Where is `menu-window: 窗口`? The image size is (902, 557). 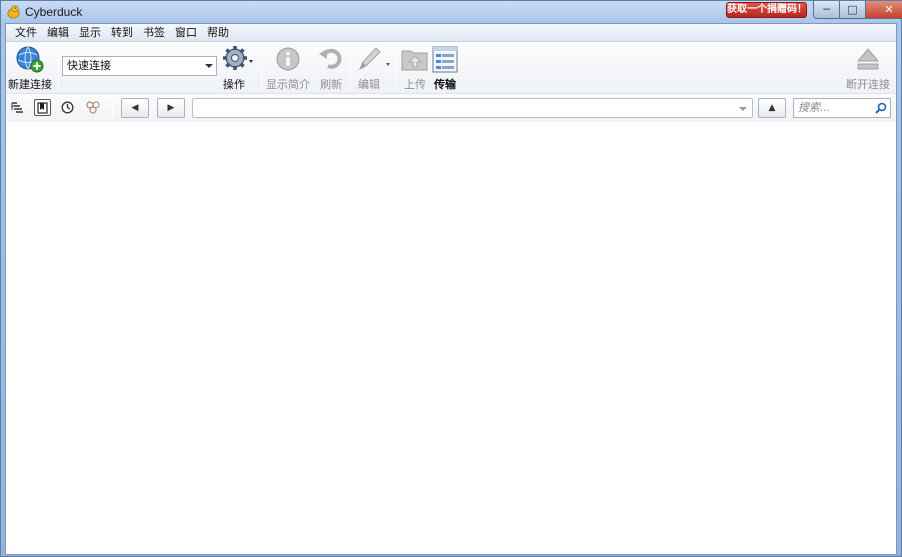
menu-window: 窗口 is located at coordinates (186, 33).